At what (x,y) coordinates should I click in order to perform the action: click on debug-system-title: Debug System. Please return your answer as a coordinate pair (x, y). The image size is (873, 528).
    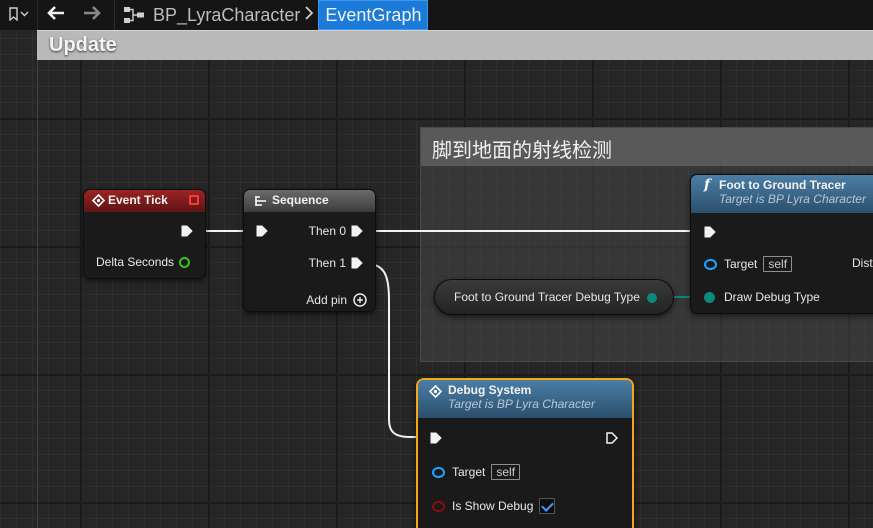
    Looking at the image, I should click on (490, 390).